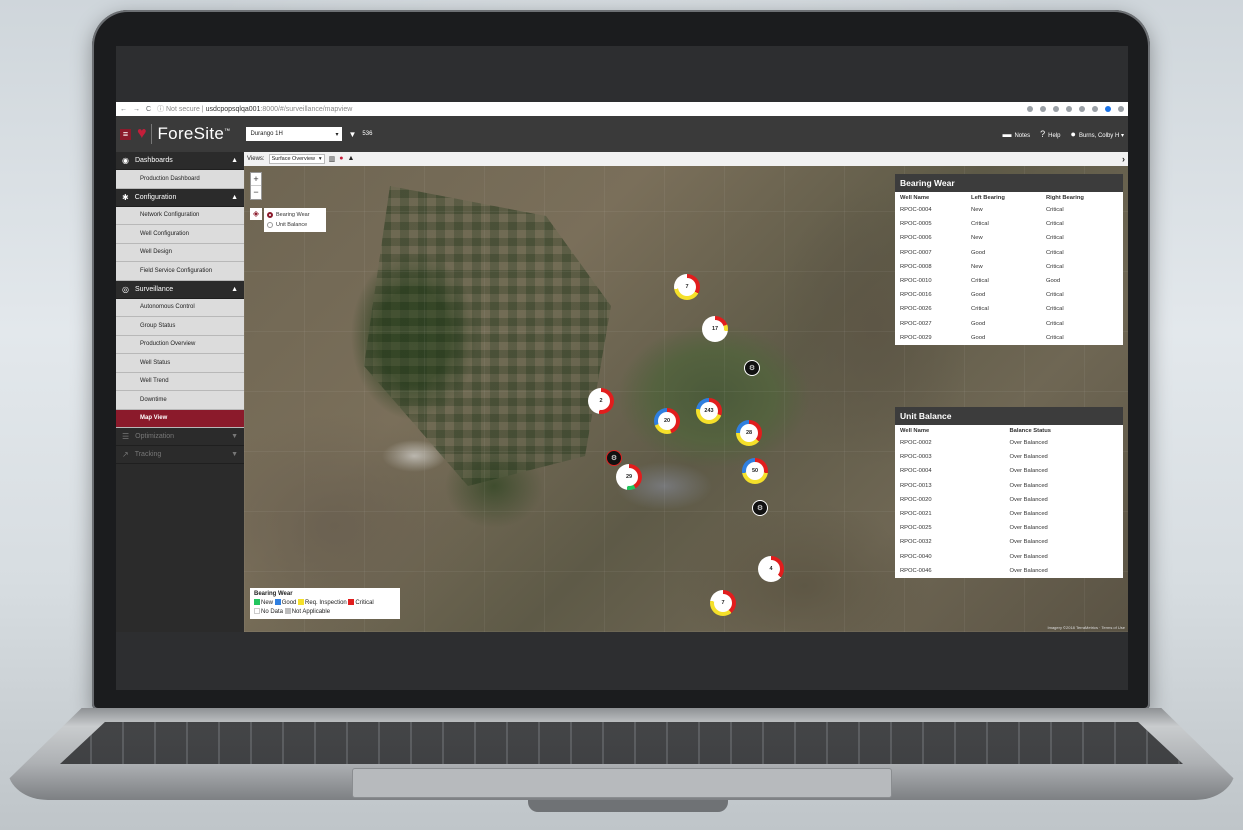 The height and width of the screenshot is (830, 1243). Describe the element at coordinates (1043, 109) in the screenshot. I see `bookmark-star-icon` at that location.